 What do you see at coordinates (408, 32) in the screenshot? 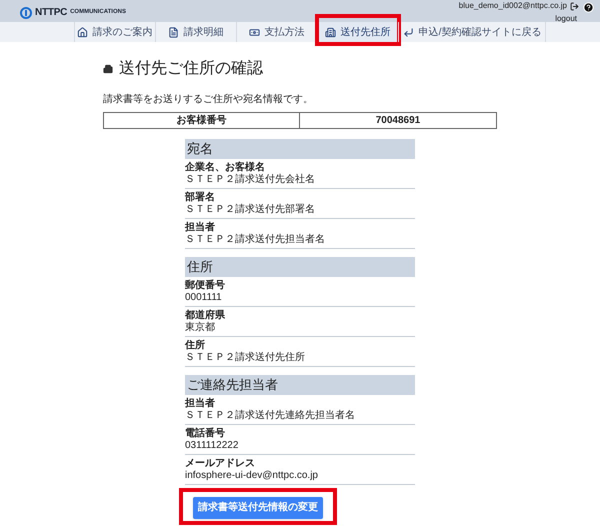
I see `return-arrow-icon` at bounding box center [408, 32].